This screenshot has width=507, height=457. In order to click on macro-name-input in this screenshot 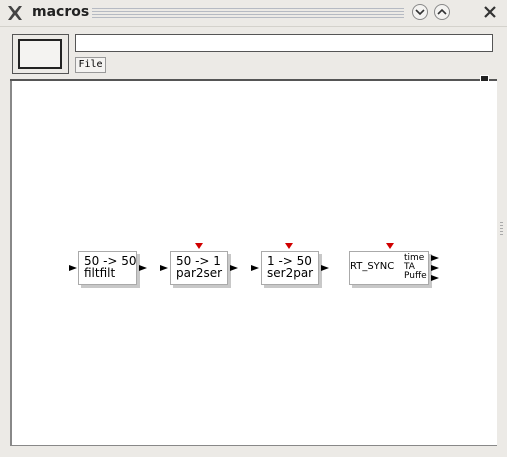, I will do `click(284, 43)`.